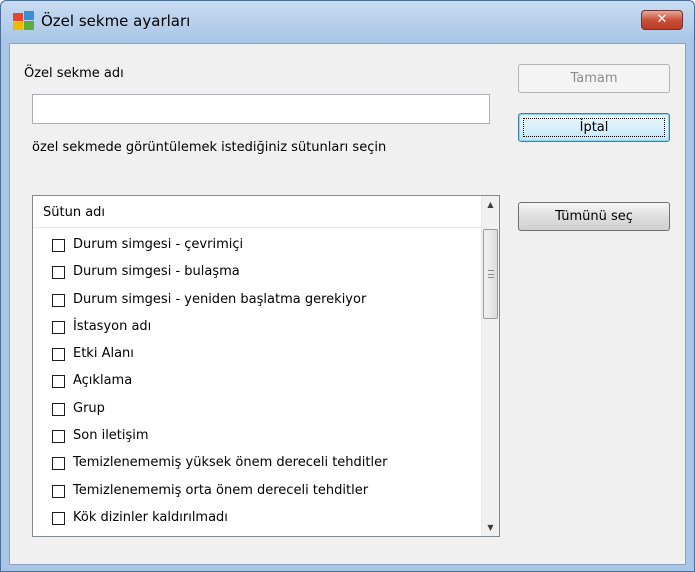 The image size is (695, 572). I want to click on cancel-button: İptal, so click(594, 127).